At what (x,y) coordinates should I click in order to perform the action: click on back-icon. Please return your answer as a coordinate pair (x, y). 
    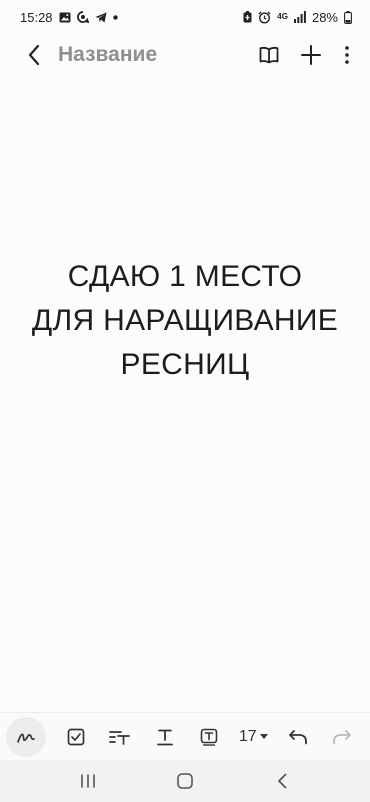
    Looking at the image, I should click on (34, 55).